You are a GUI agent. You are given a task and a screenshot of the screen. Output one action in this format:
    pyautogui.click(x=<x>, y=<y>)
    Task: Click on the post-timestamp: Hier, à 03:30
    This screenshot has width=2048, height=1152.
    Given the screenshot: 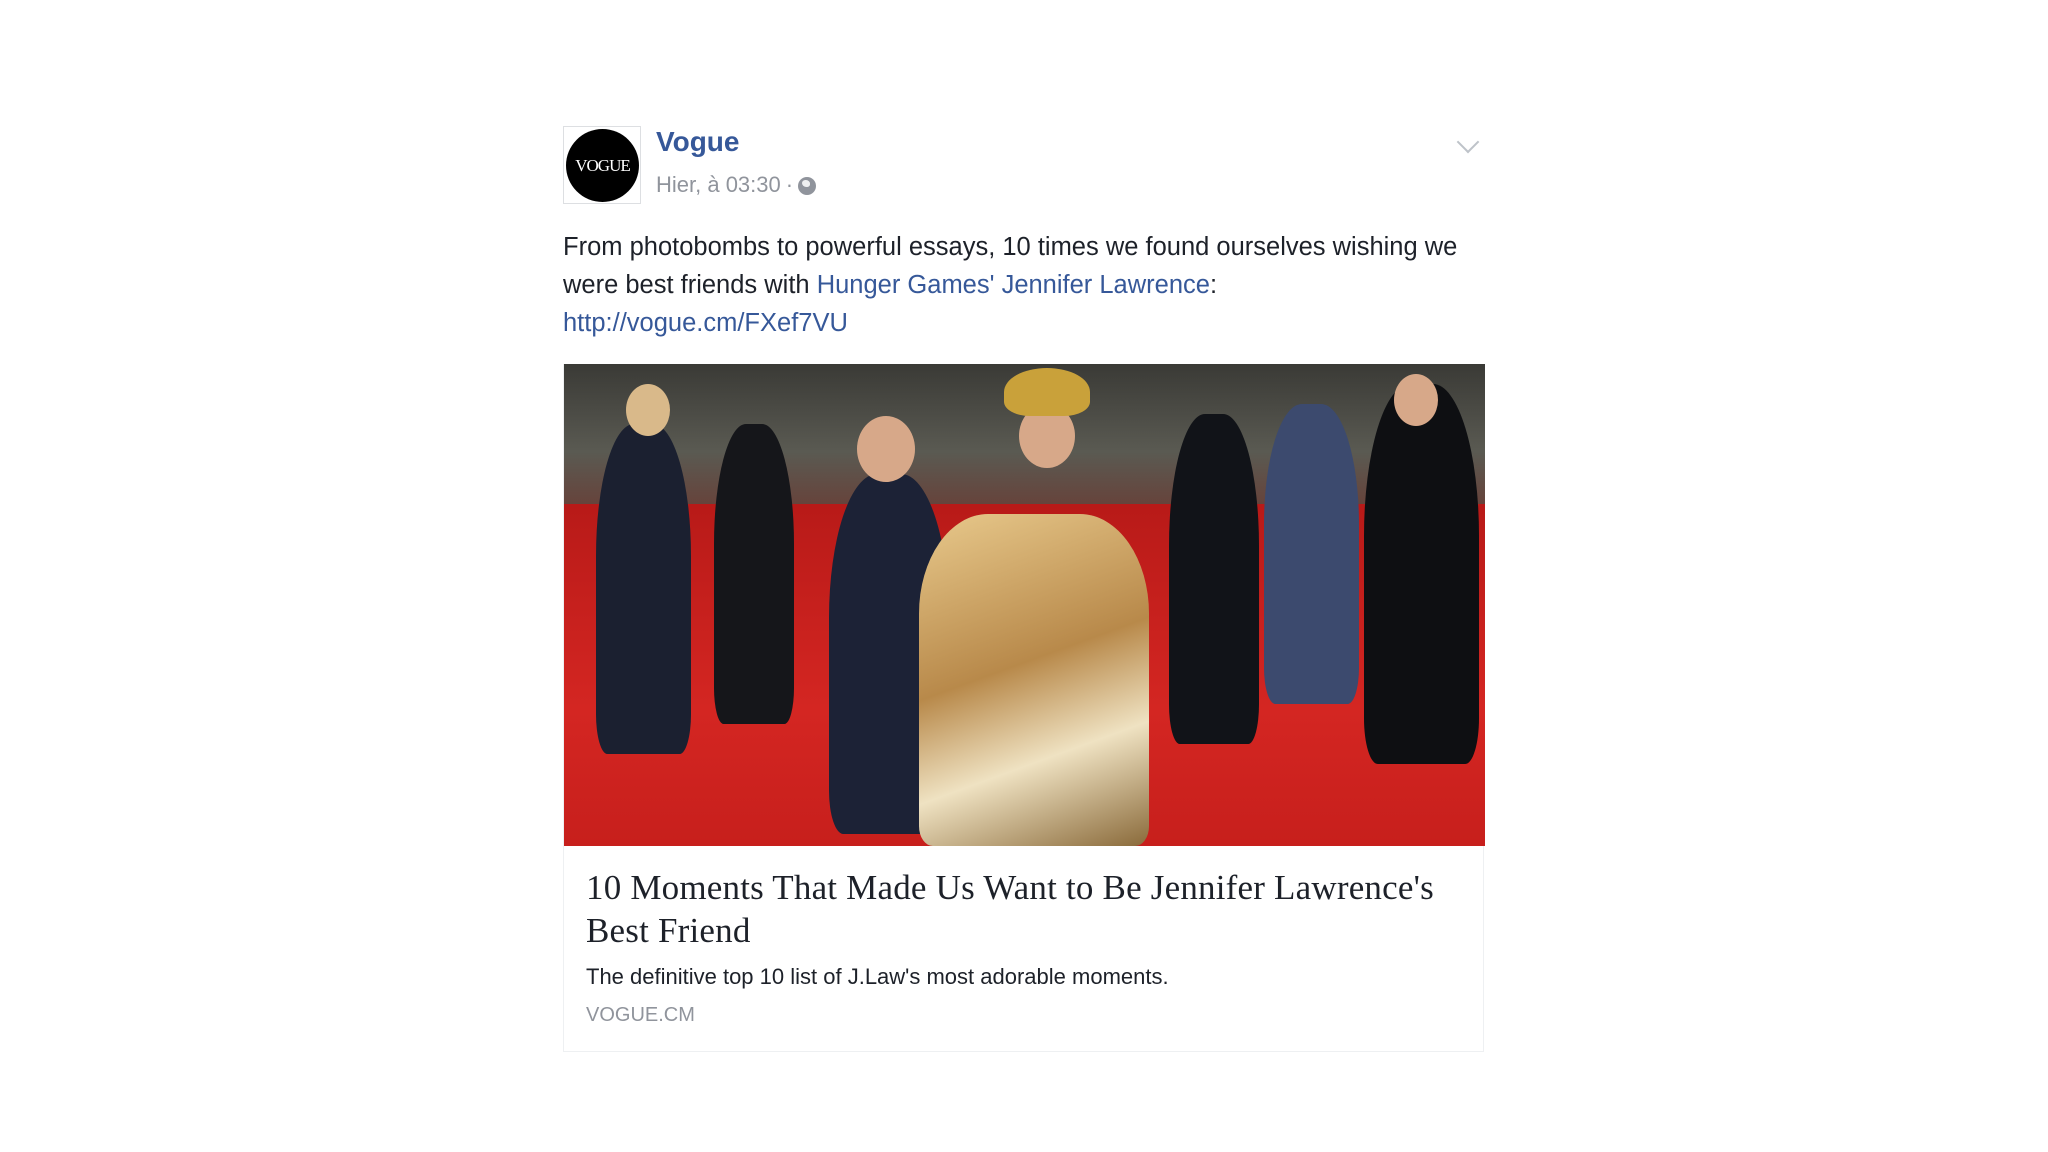 What is the action you would take?
    pyautogui.click(x=718, y=185)
    